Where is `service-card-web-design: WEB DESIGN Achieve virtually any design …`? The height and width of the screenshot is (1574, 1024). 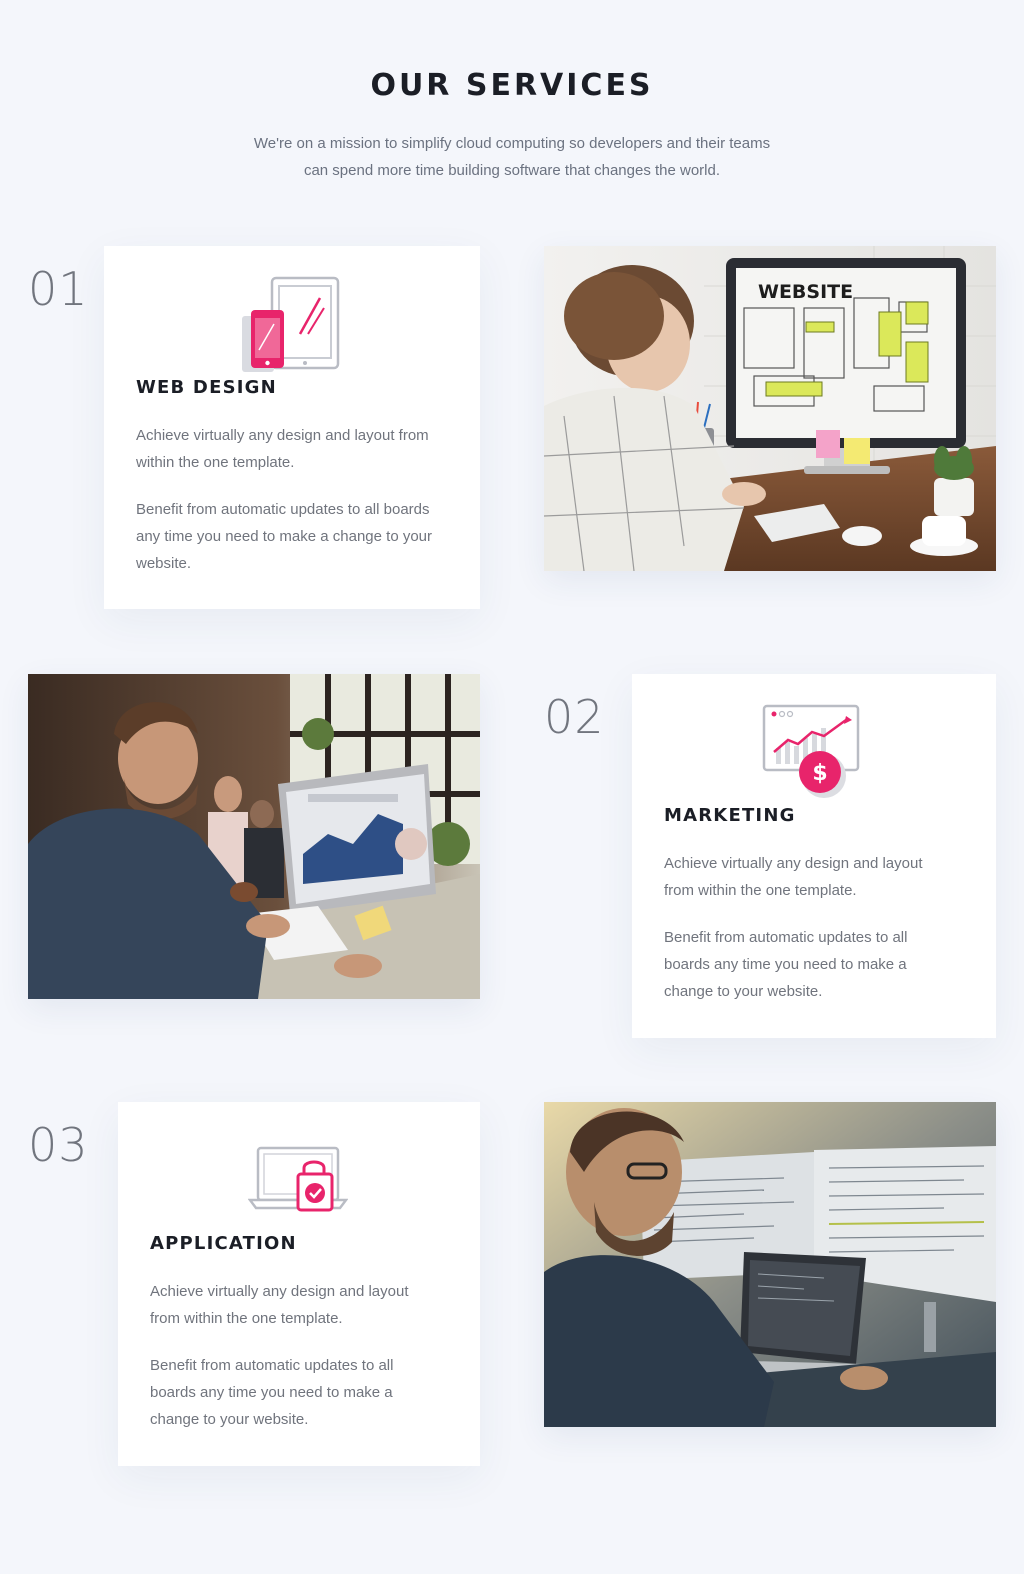 service-card-web-design: WEB DESIGN Achieve virtually any design … is located at coordinates (292, 427).